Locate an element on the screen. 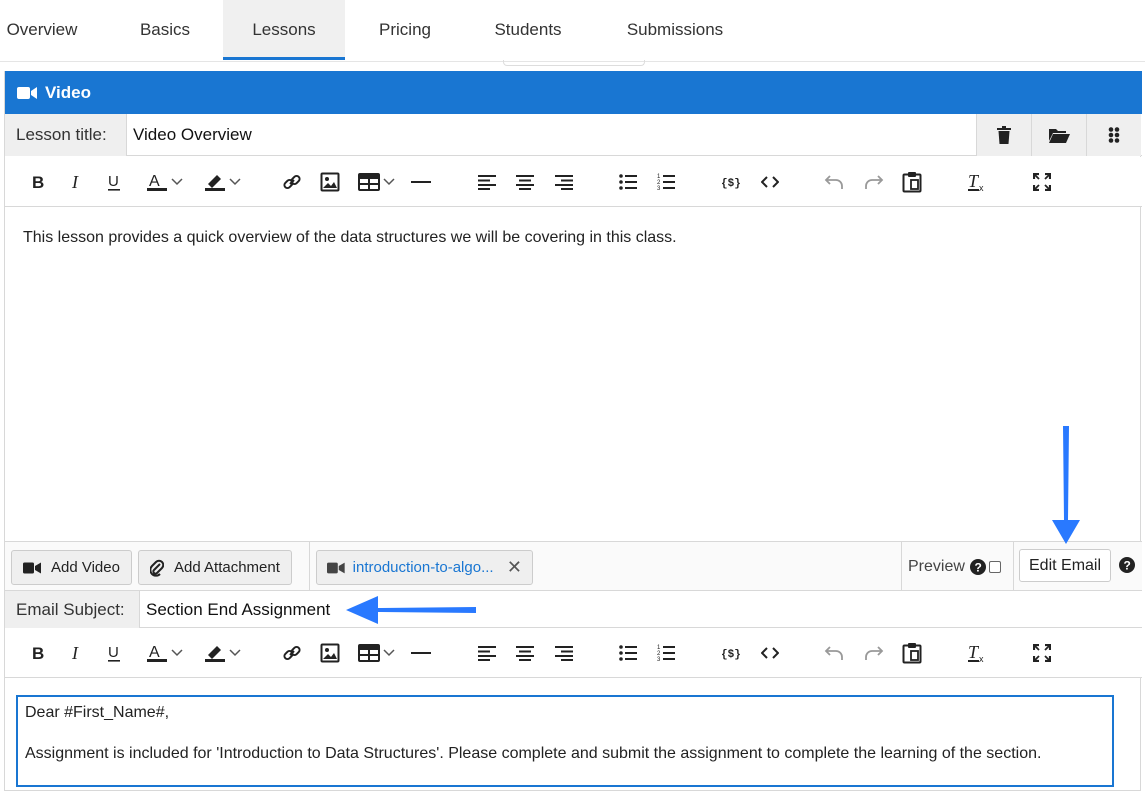 This screenshot has width=1145, height=791. clear-formatting-icon: Tx is located at coordinates (976, 653).